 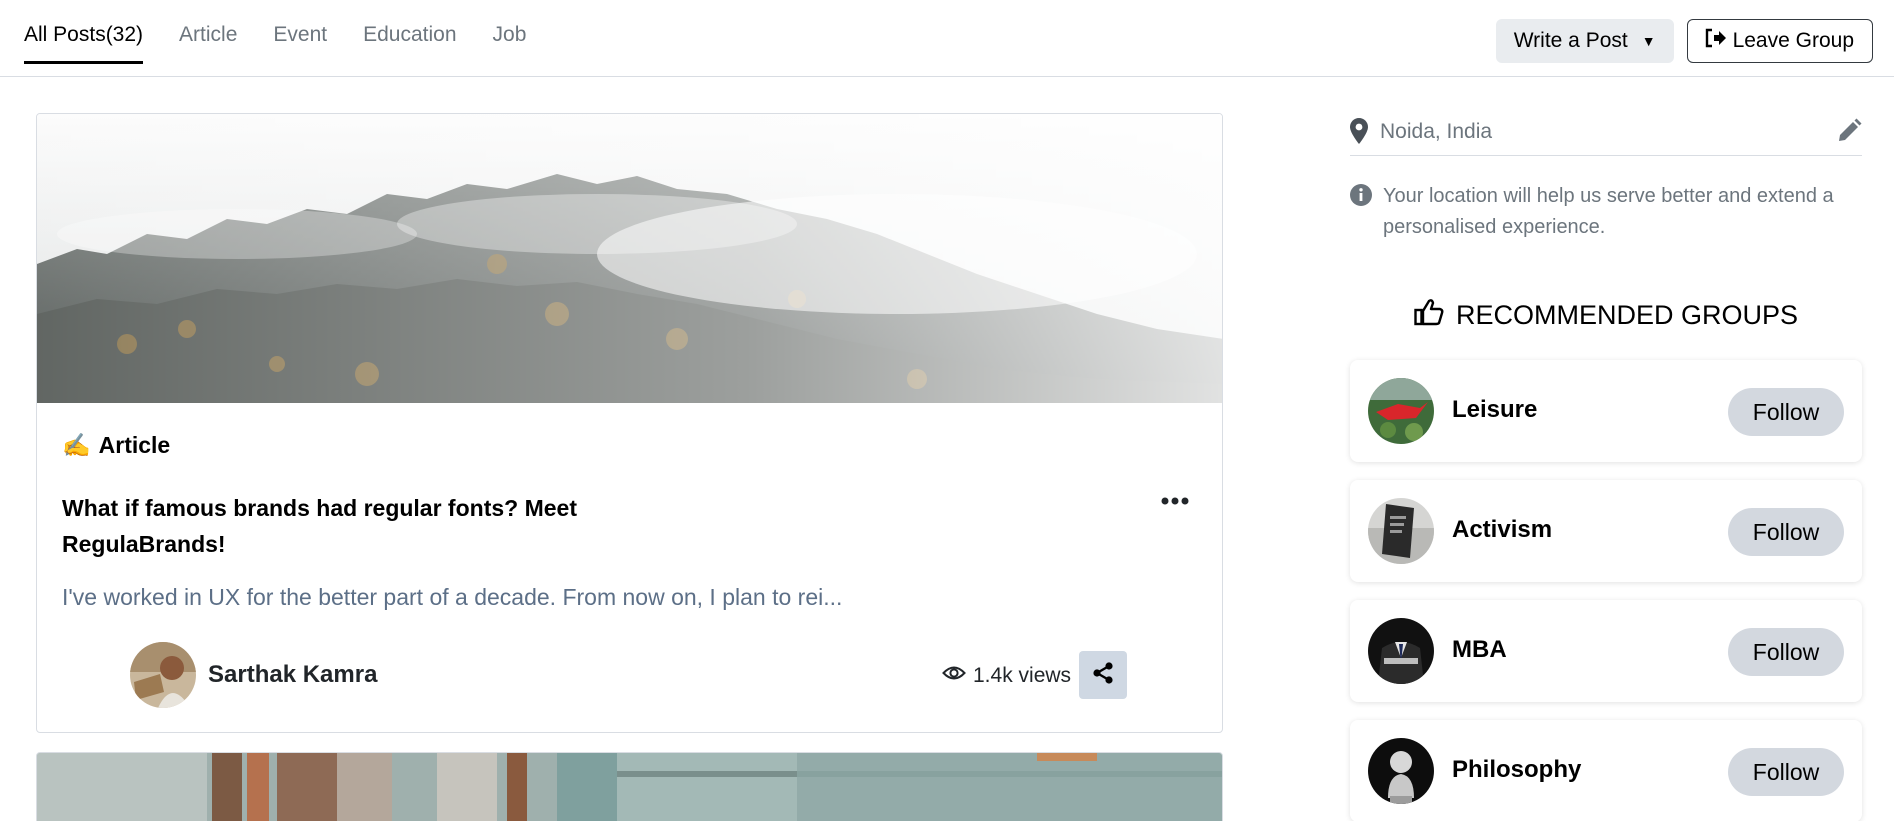 I want to click on post-author: Sarthak Kamra, so click(x=253, y=675).